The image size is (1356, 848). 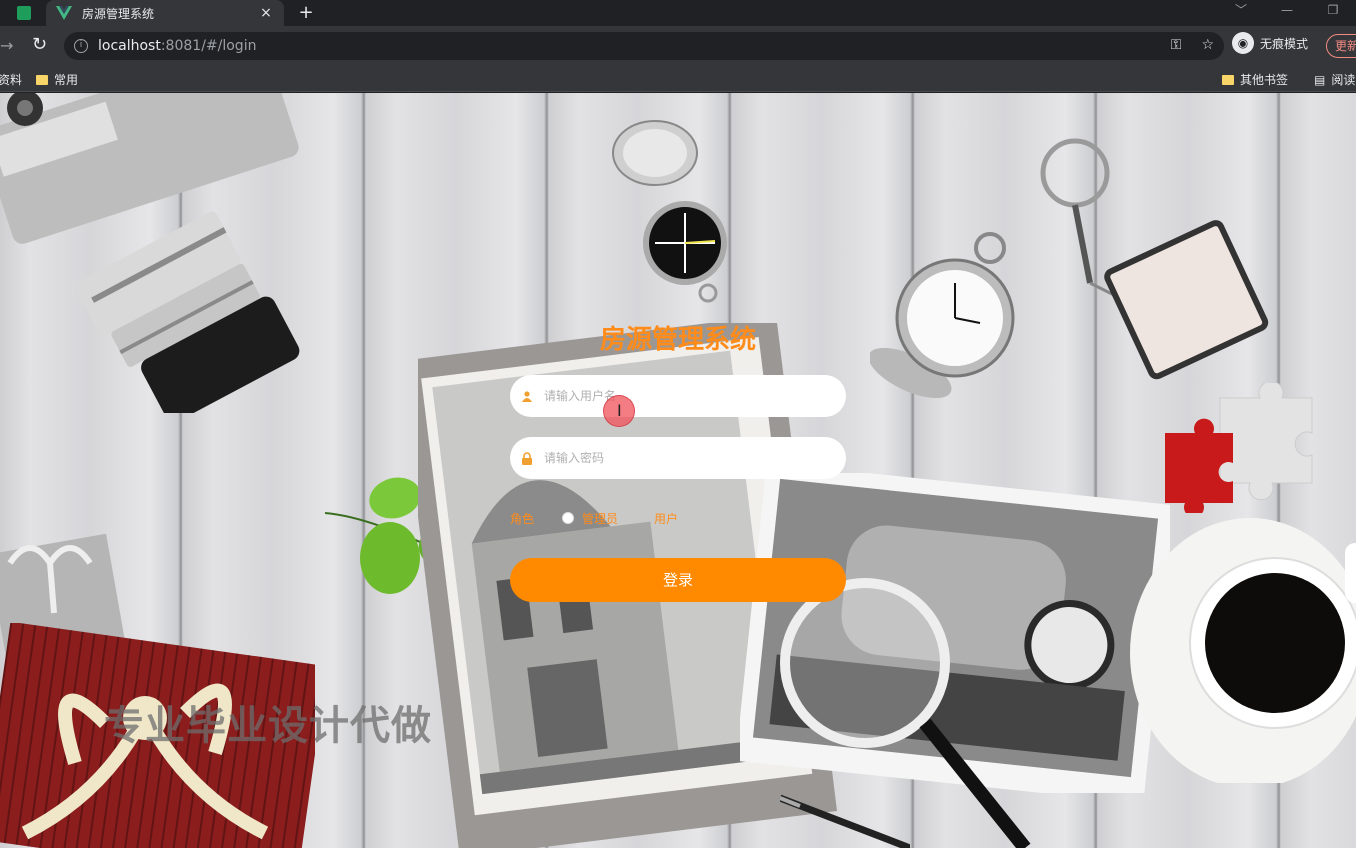 I want to click on key-icon: ⚿, so click(x=1176, y=45).